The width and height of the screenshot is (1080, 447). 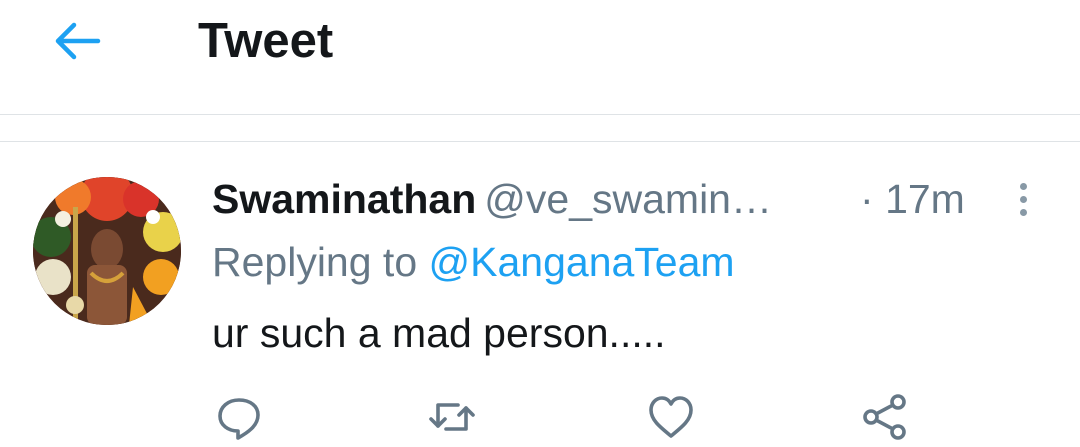 I want to click on author-name: Swaminathan, so click(x=344, y=199).